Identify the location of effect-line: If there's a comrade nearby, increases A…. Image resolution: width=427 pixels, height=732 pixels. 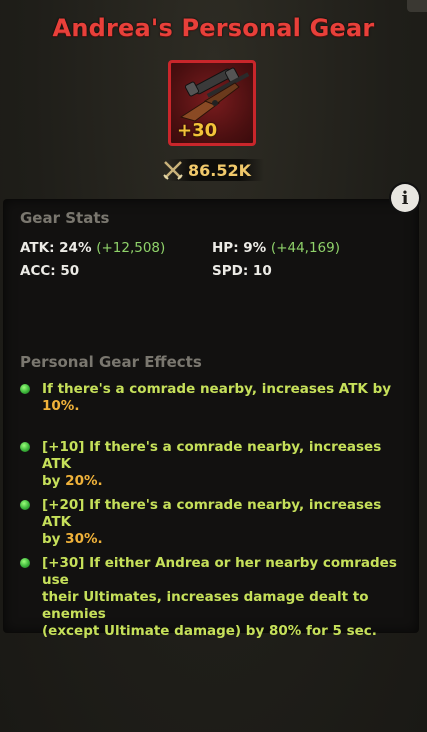
(217, 389).